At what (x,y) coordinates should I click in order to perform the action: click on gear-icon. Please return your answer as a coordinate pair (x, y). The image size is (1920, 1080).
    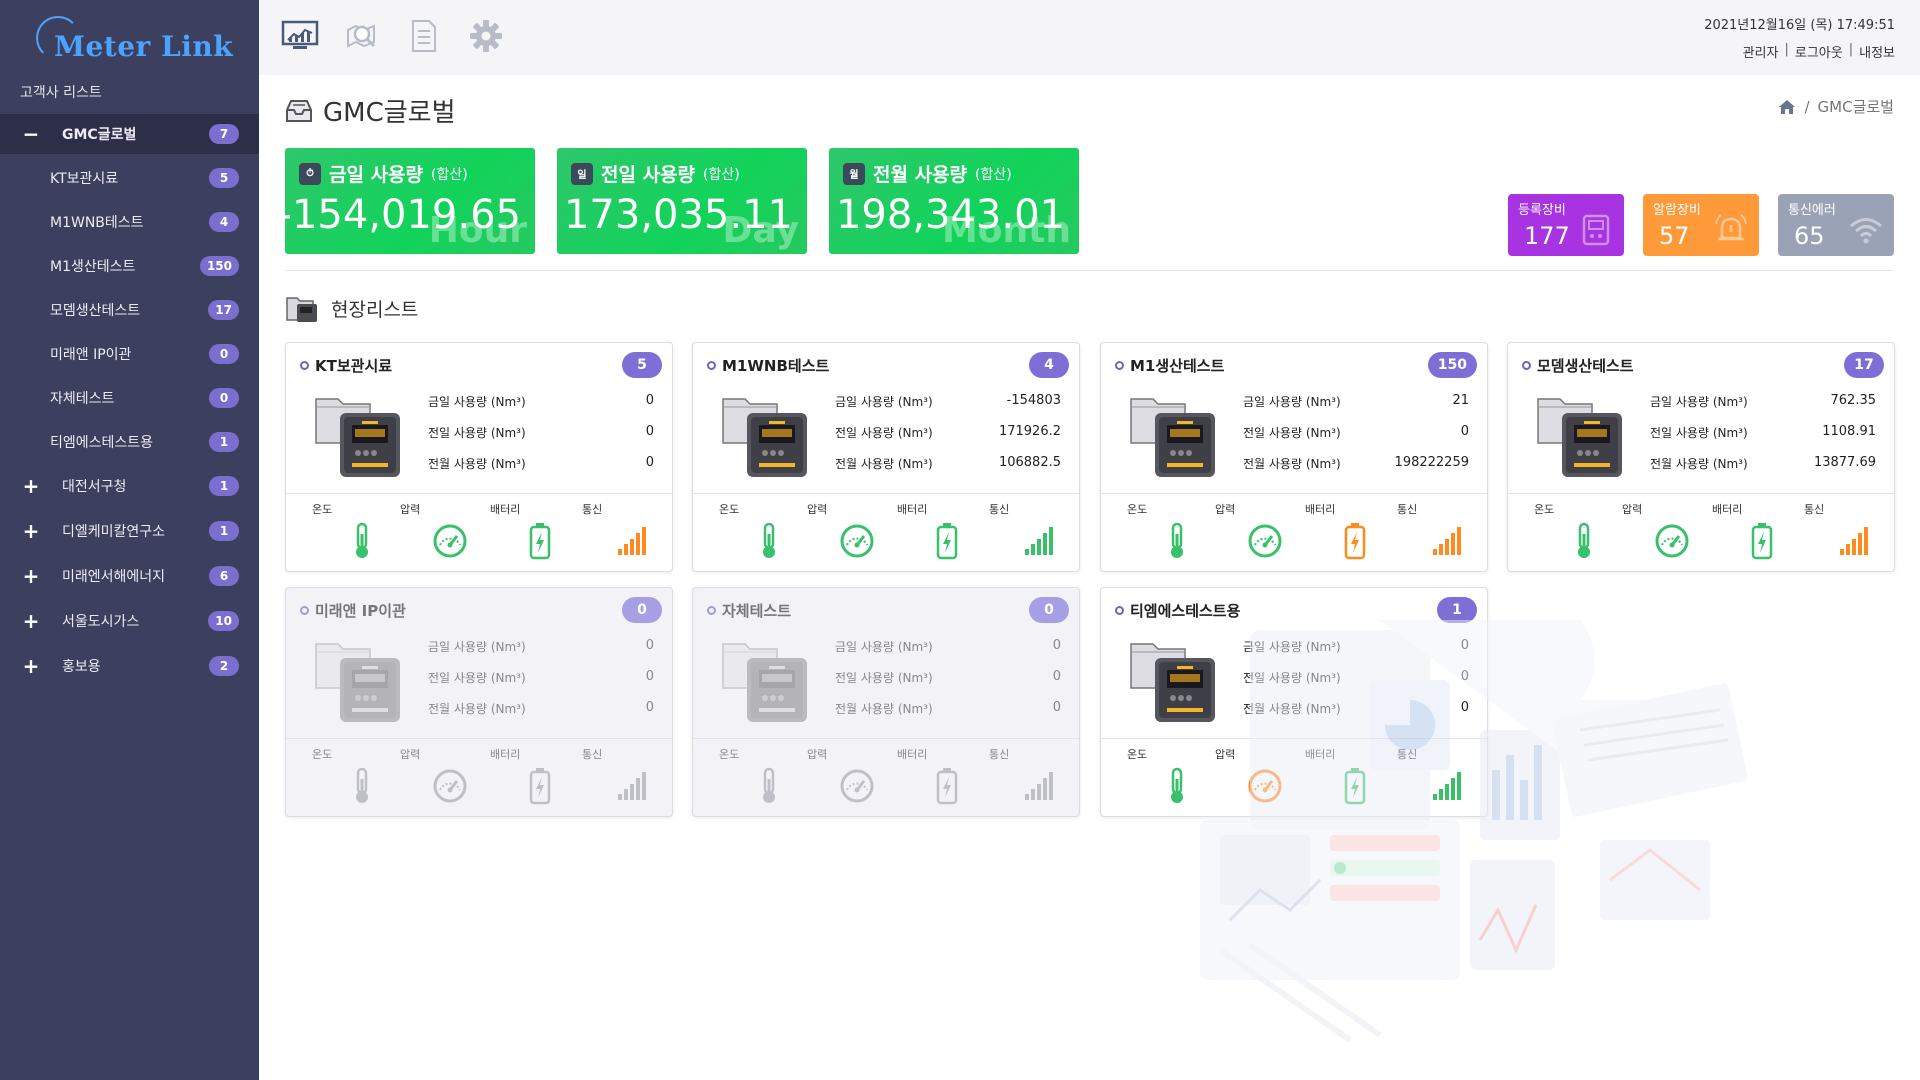
    Looking at the image, I should click on (486, 36).